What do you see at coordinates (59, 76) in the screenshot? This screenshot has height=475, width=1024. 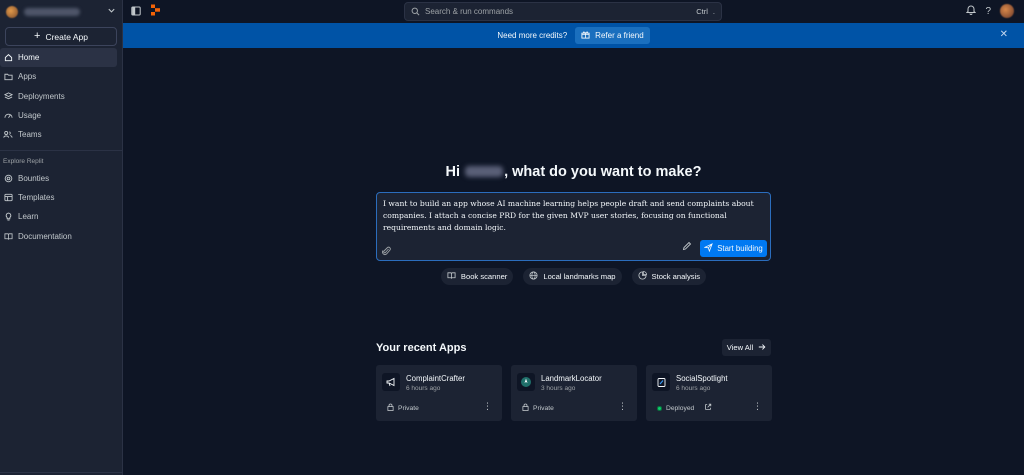 I see `sidebar-item-apps: Apps` at bounding box center [59, 76].